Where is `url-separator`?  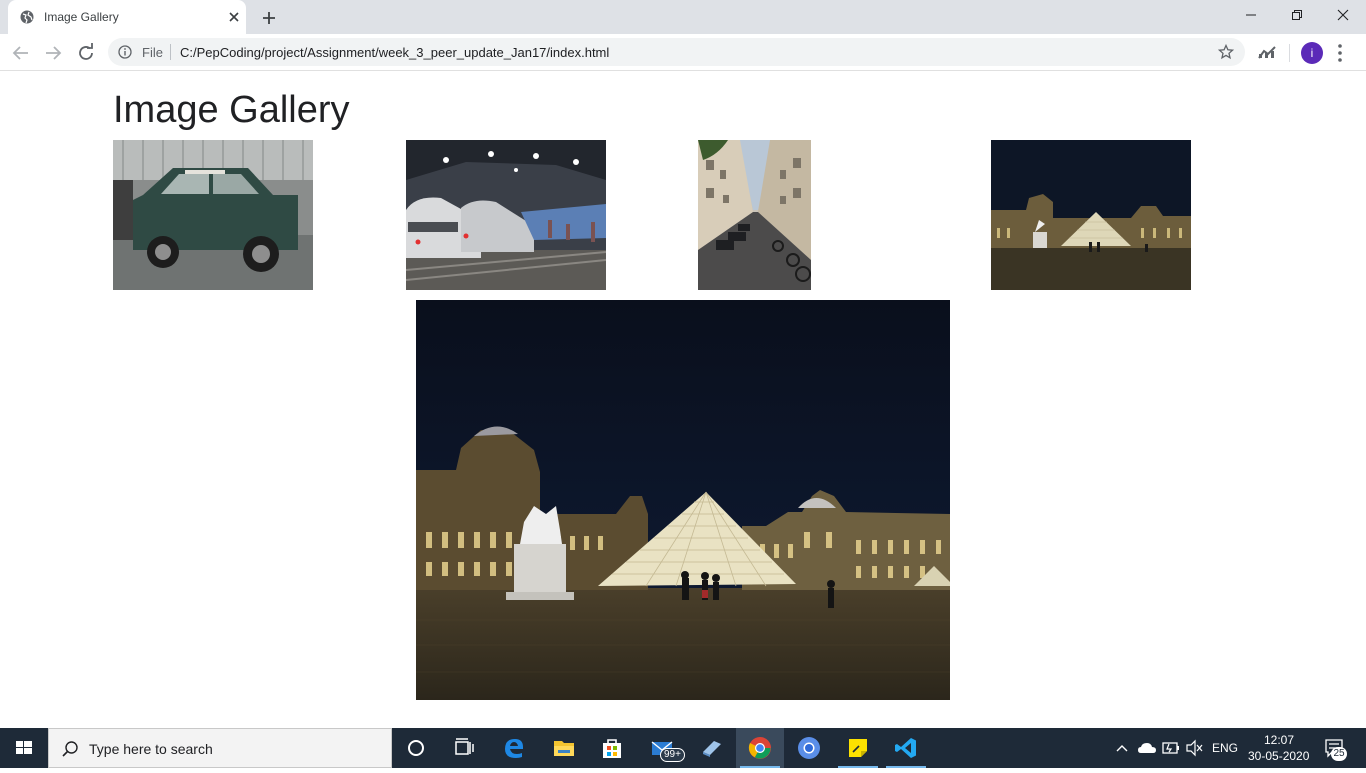
url-separator is located at coordinates (170, 52).